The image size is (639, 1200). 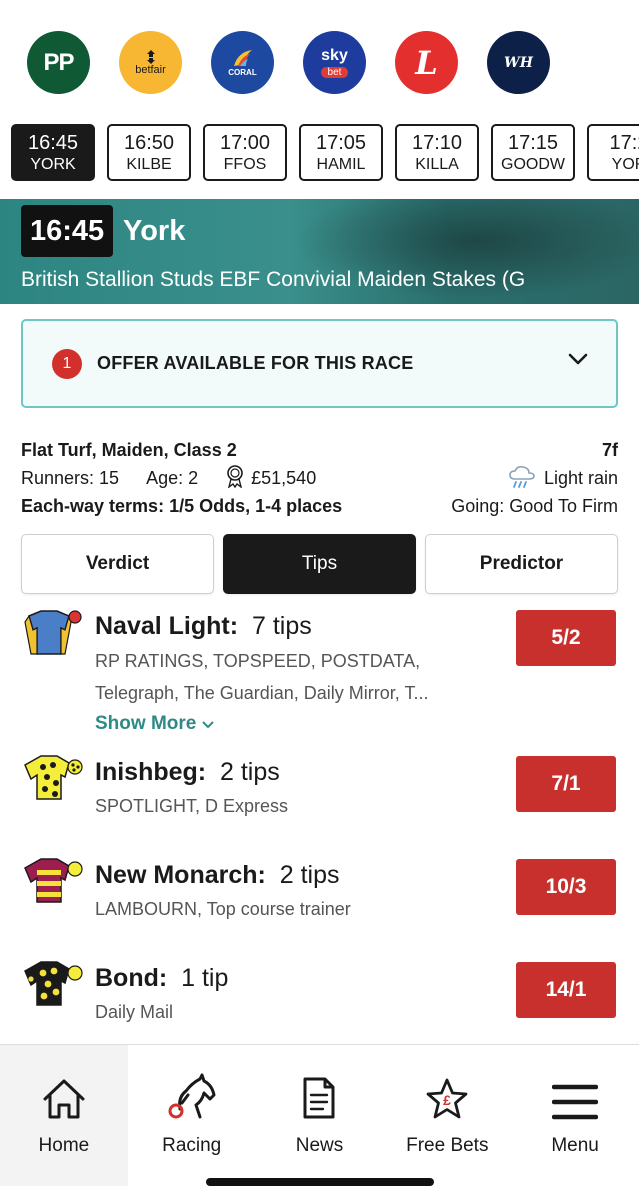 I want to click on skybet-logo: sky bet, so click(x=334, y=62).